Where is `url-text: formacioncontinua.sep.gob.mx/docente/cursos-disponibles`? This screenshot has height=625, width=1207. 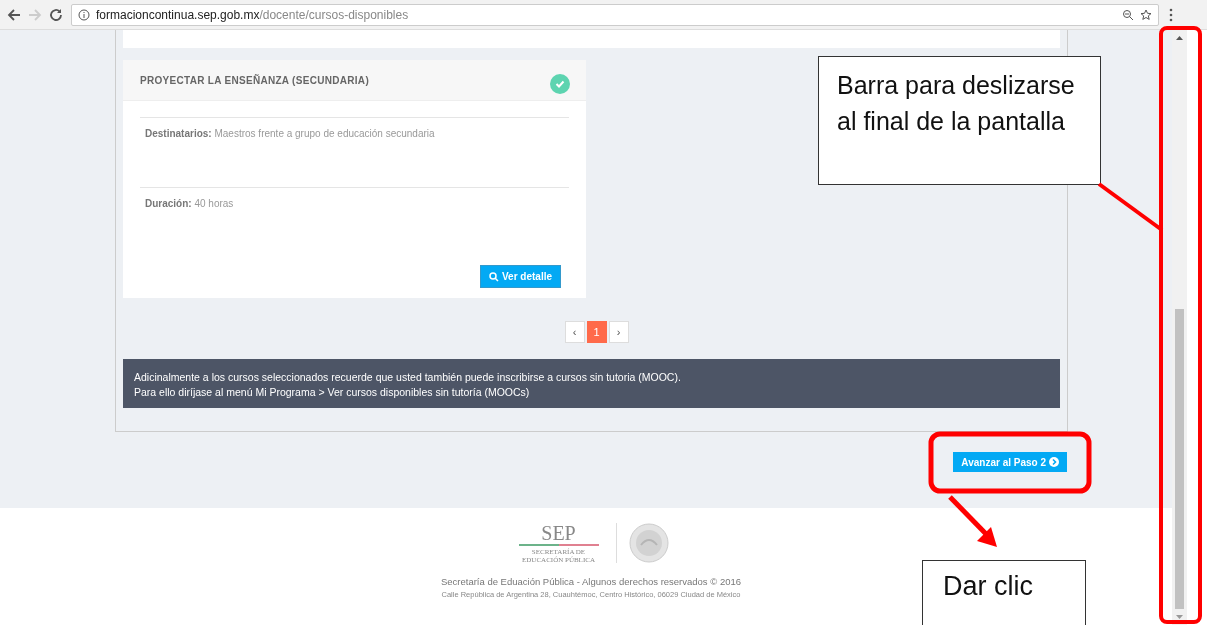
url-text: formacioncontinua.sep.gob.mx/docente/cursos-disponibles is located at coordinates (253, 14).